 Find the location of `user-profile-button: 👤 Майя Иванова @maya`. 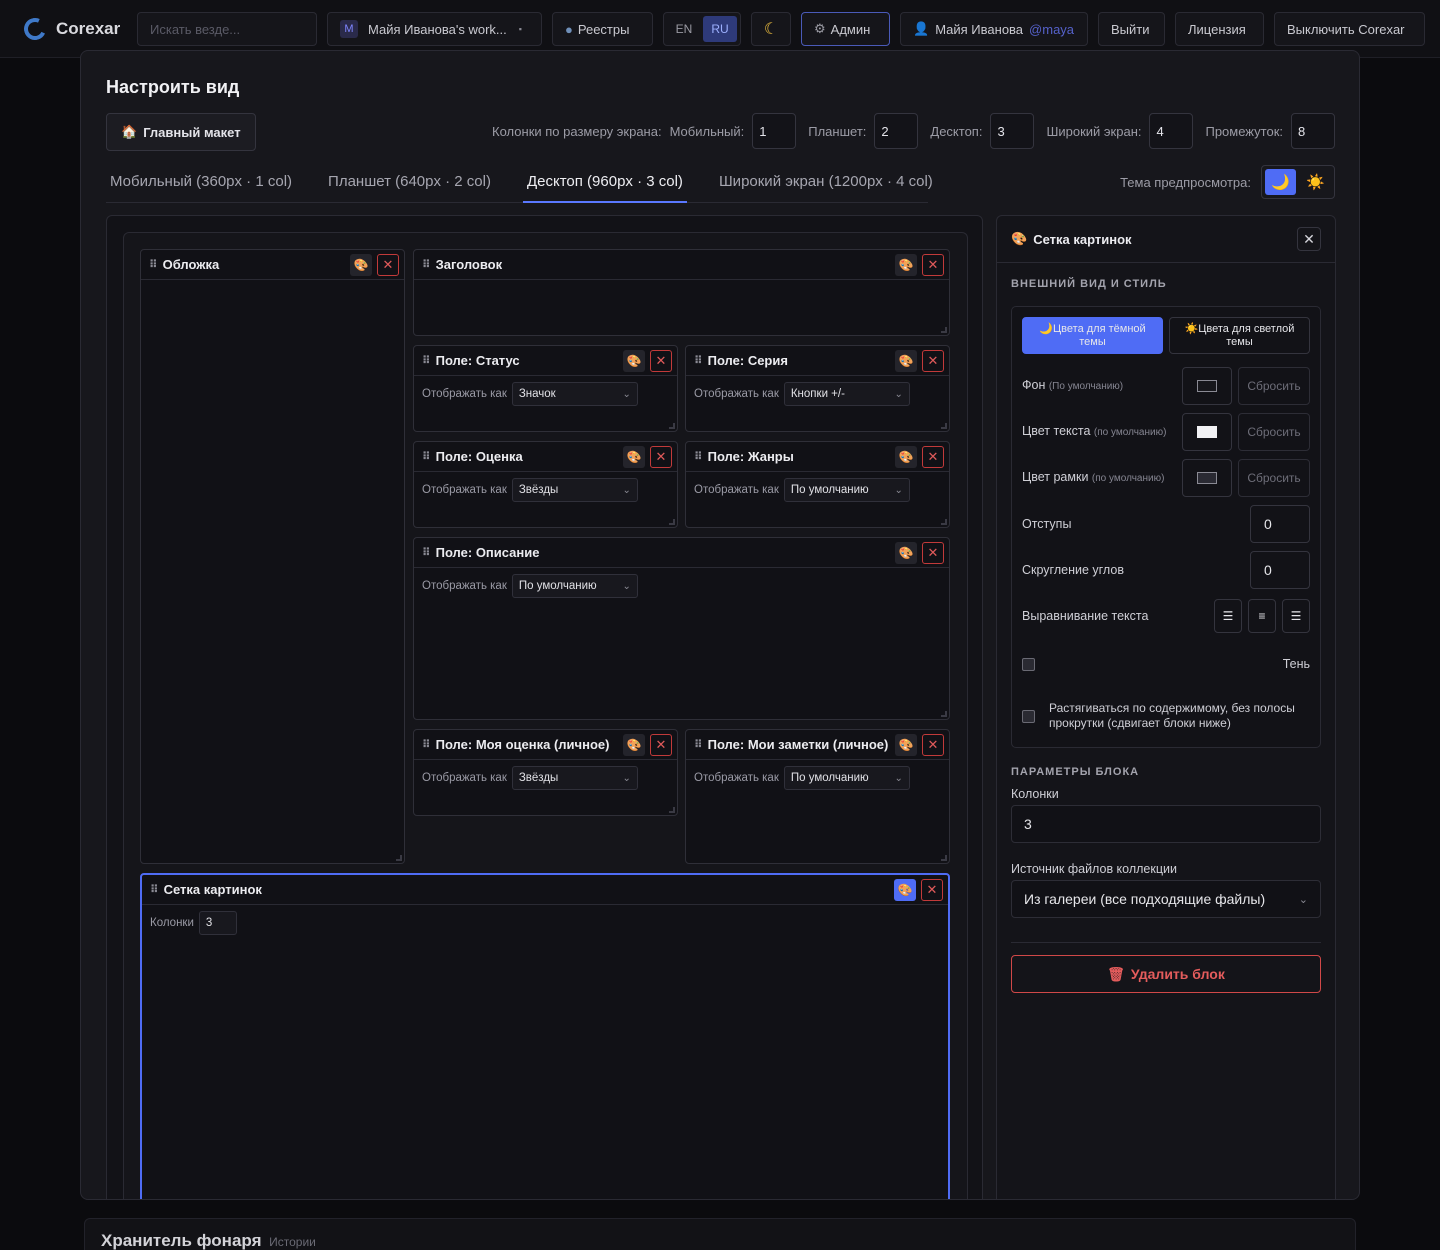

user-profile-button: 👤 Майя Иванова @maya is located at coordinates (994, 29).